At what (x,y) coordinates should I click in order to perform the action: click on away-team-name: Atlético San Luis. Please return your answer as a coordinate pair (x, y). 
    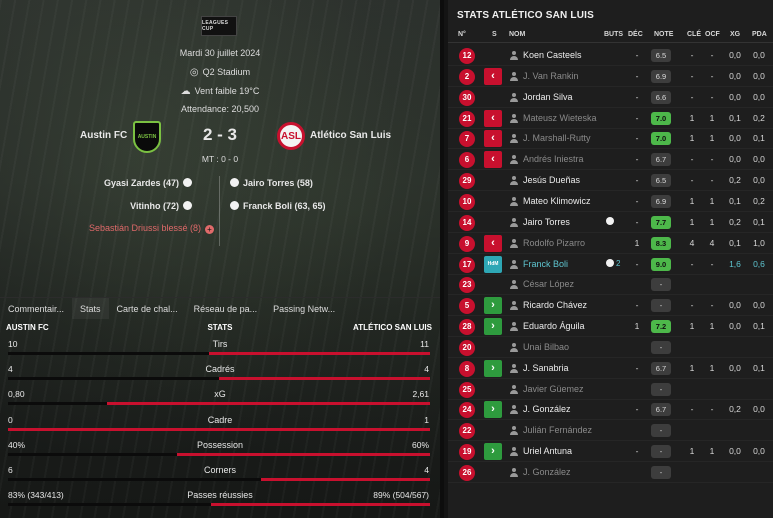
    Looking at the image, I should click on (350, 135).